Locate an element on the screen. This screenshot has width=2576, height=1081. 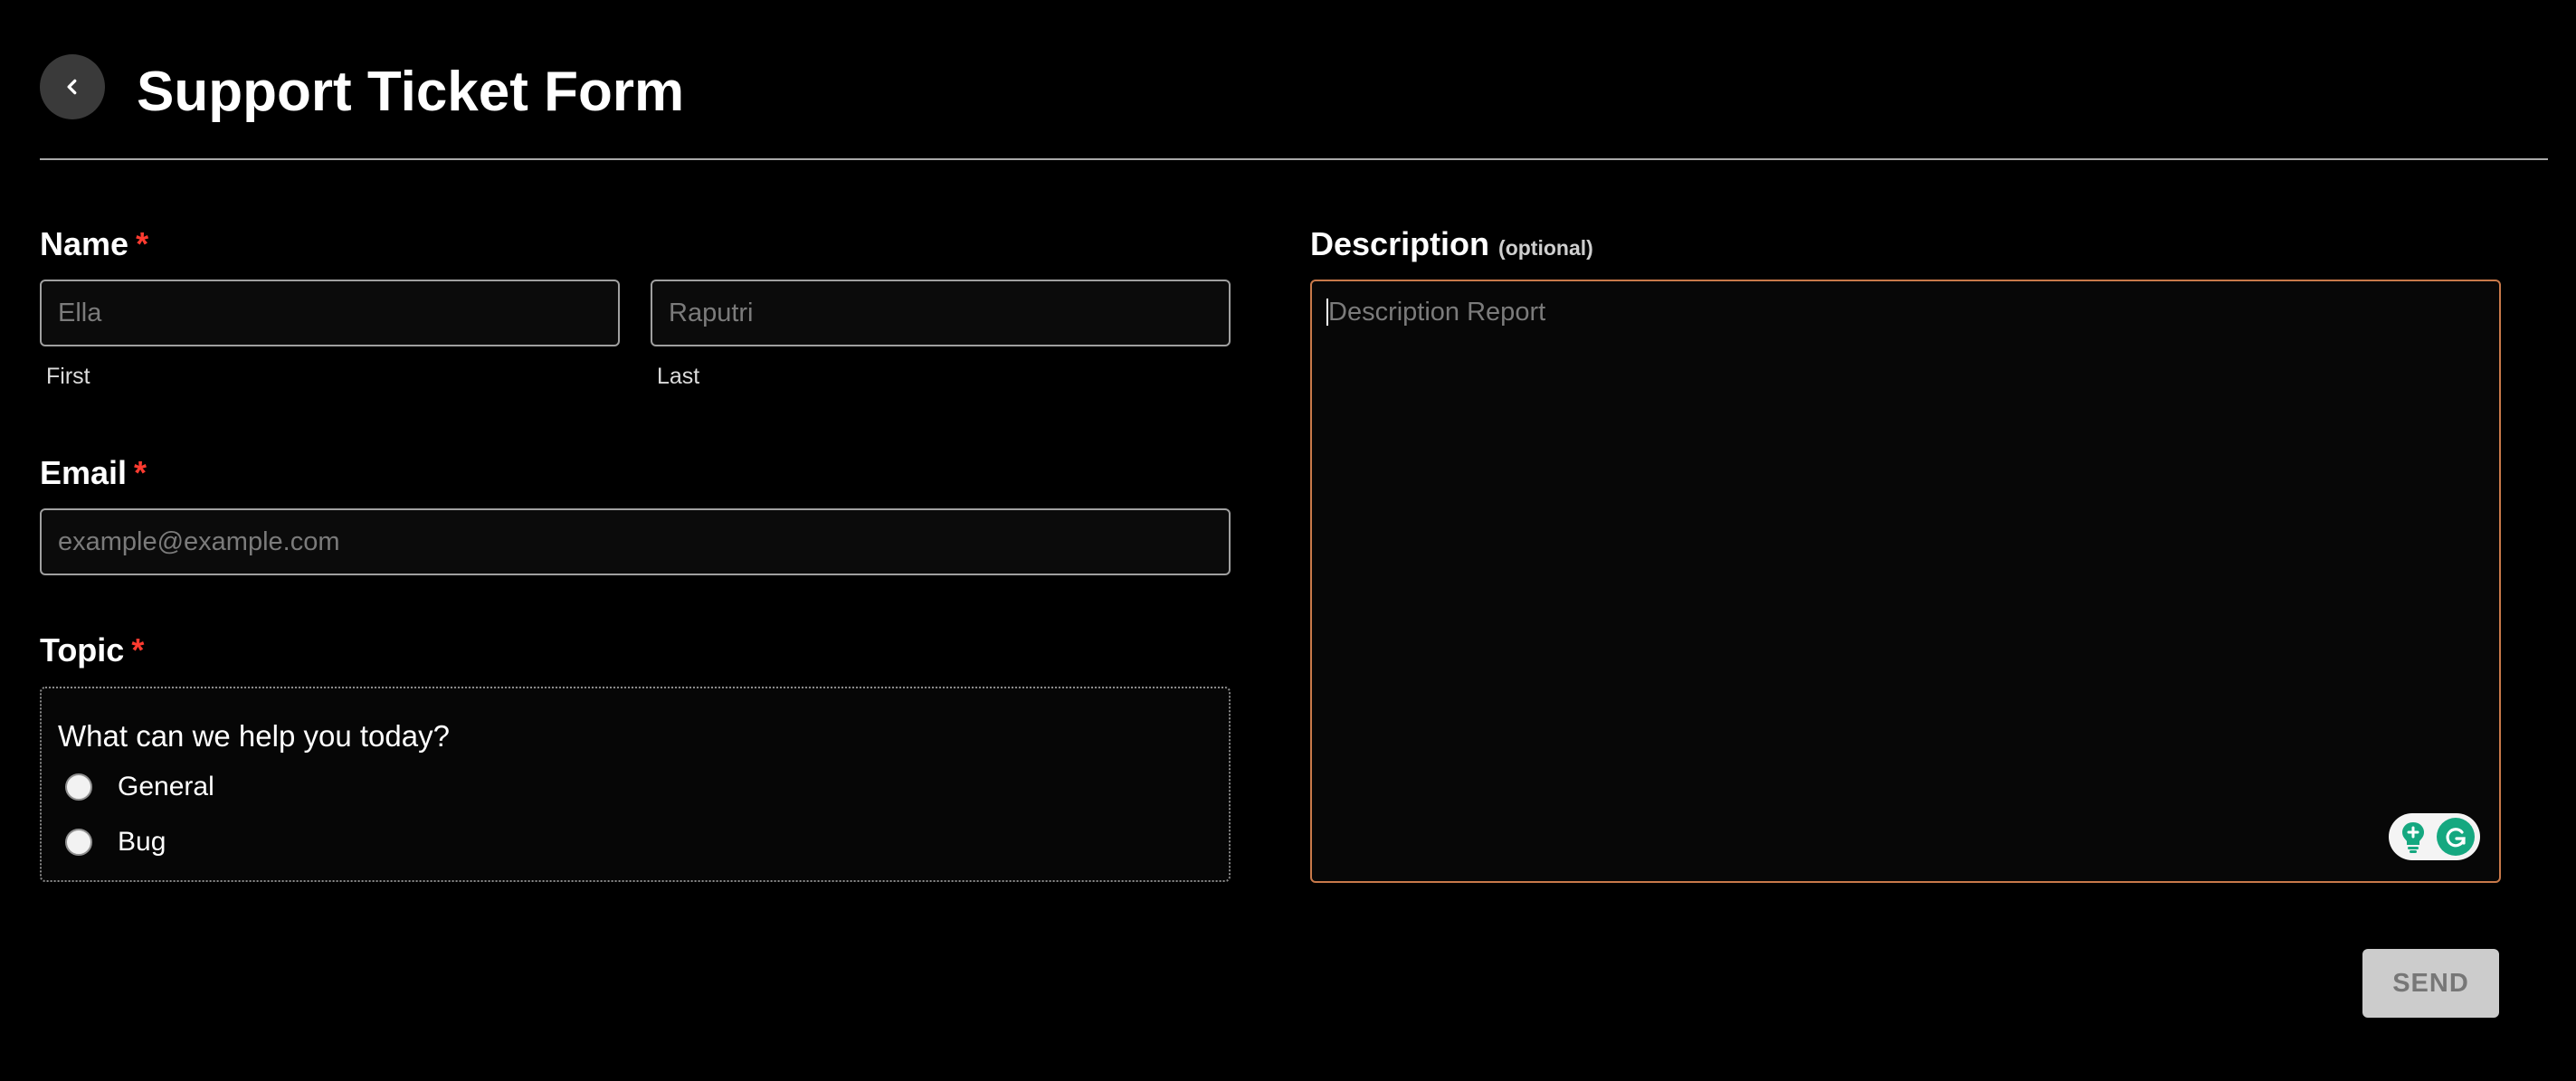
topic-label: Topic * is located at coordinates (92, 650).